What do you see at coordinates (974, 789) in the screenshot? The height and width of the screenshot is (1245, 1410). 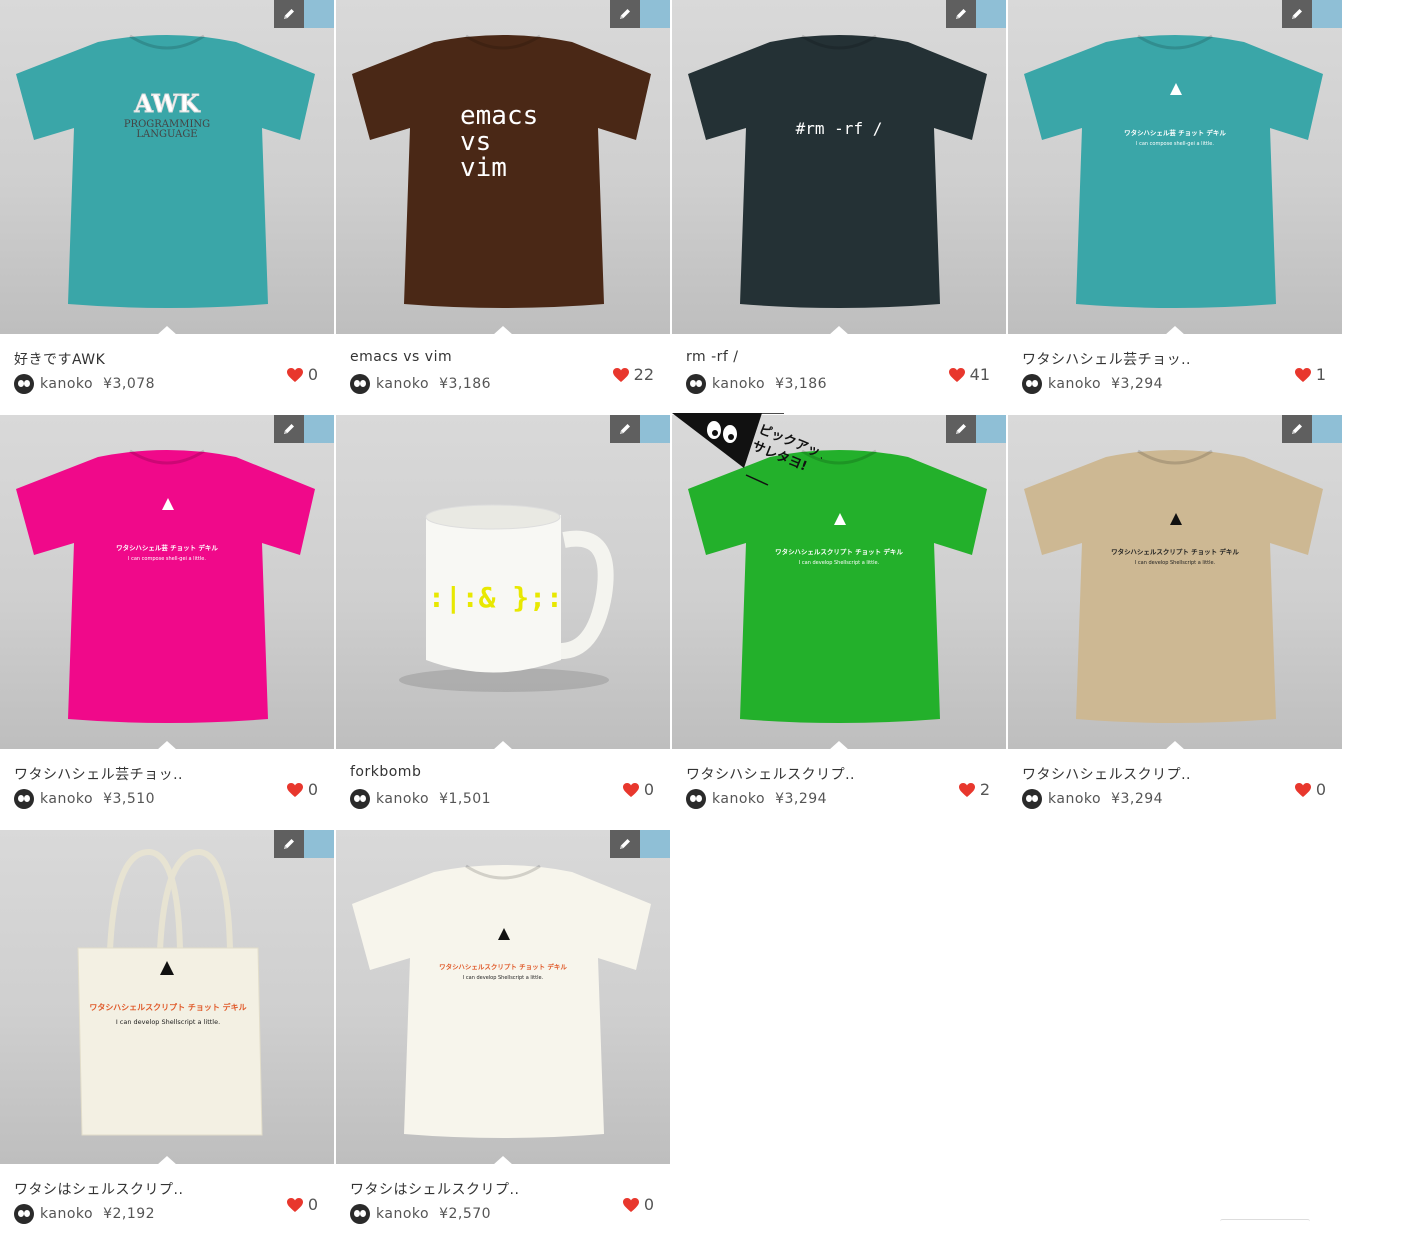 I see `like-button: 2` at bounding box center [974, 789].